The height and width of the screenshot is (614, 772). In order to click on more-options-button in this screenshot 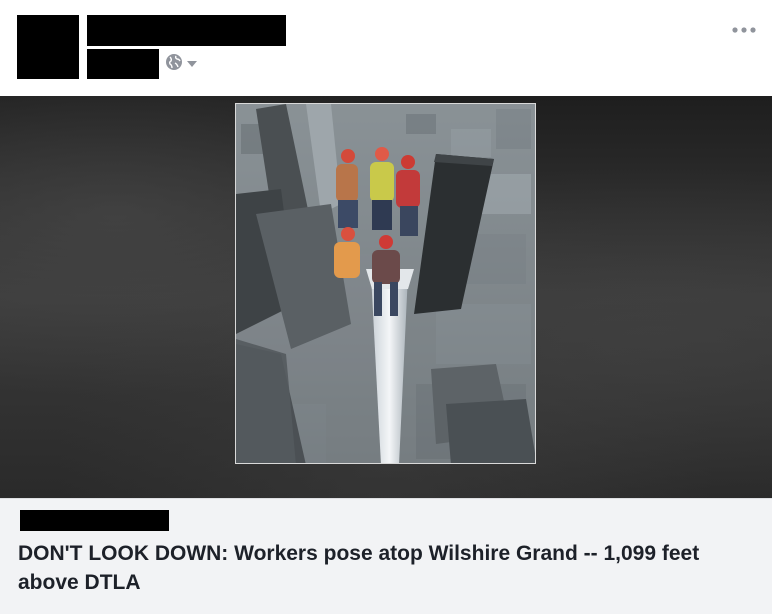, I will do `click(744, 29)`.